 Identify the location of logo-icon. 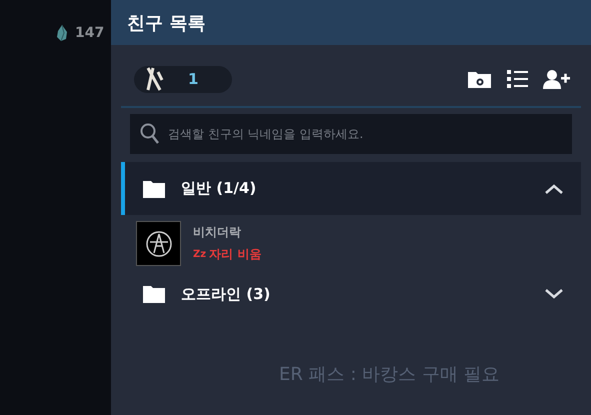
(154, 79).